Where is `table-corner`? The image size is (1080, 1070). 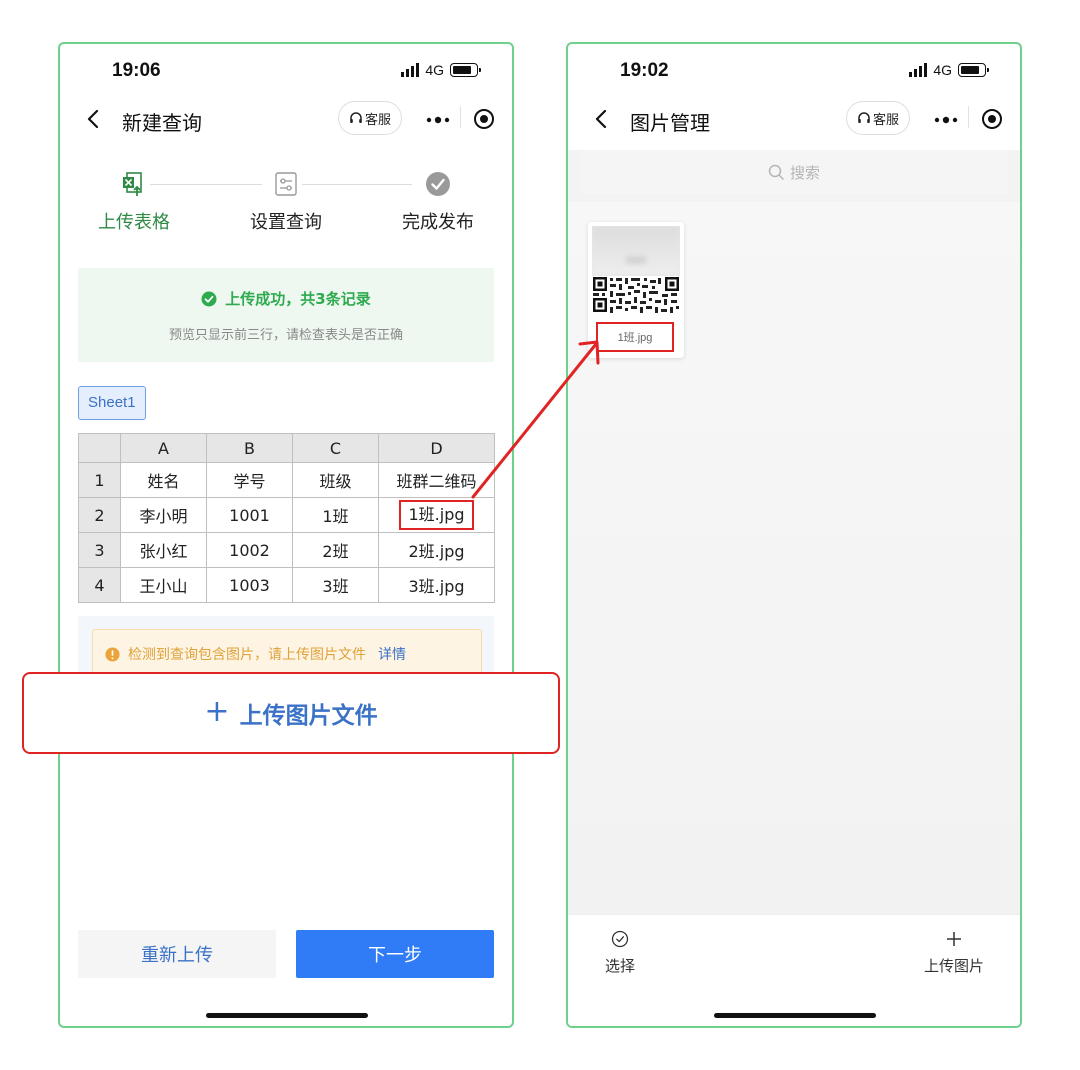 table-corner is located at coordinates (99, 448).